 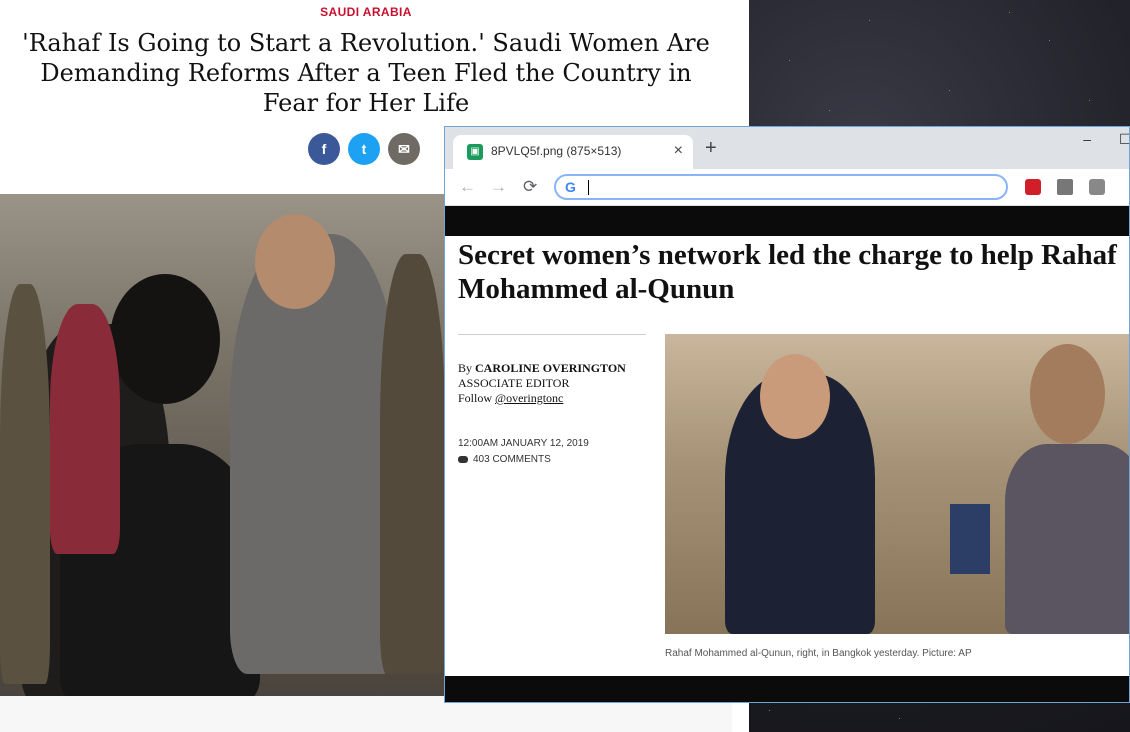 I want to click on tab-image: ▣ 8PVLQ5f.png (875×513) ×, so click(x=573, y=152).